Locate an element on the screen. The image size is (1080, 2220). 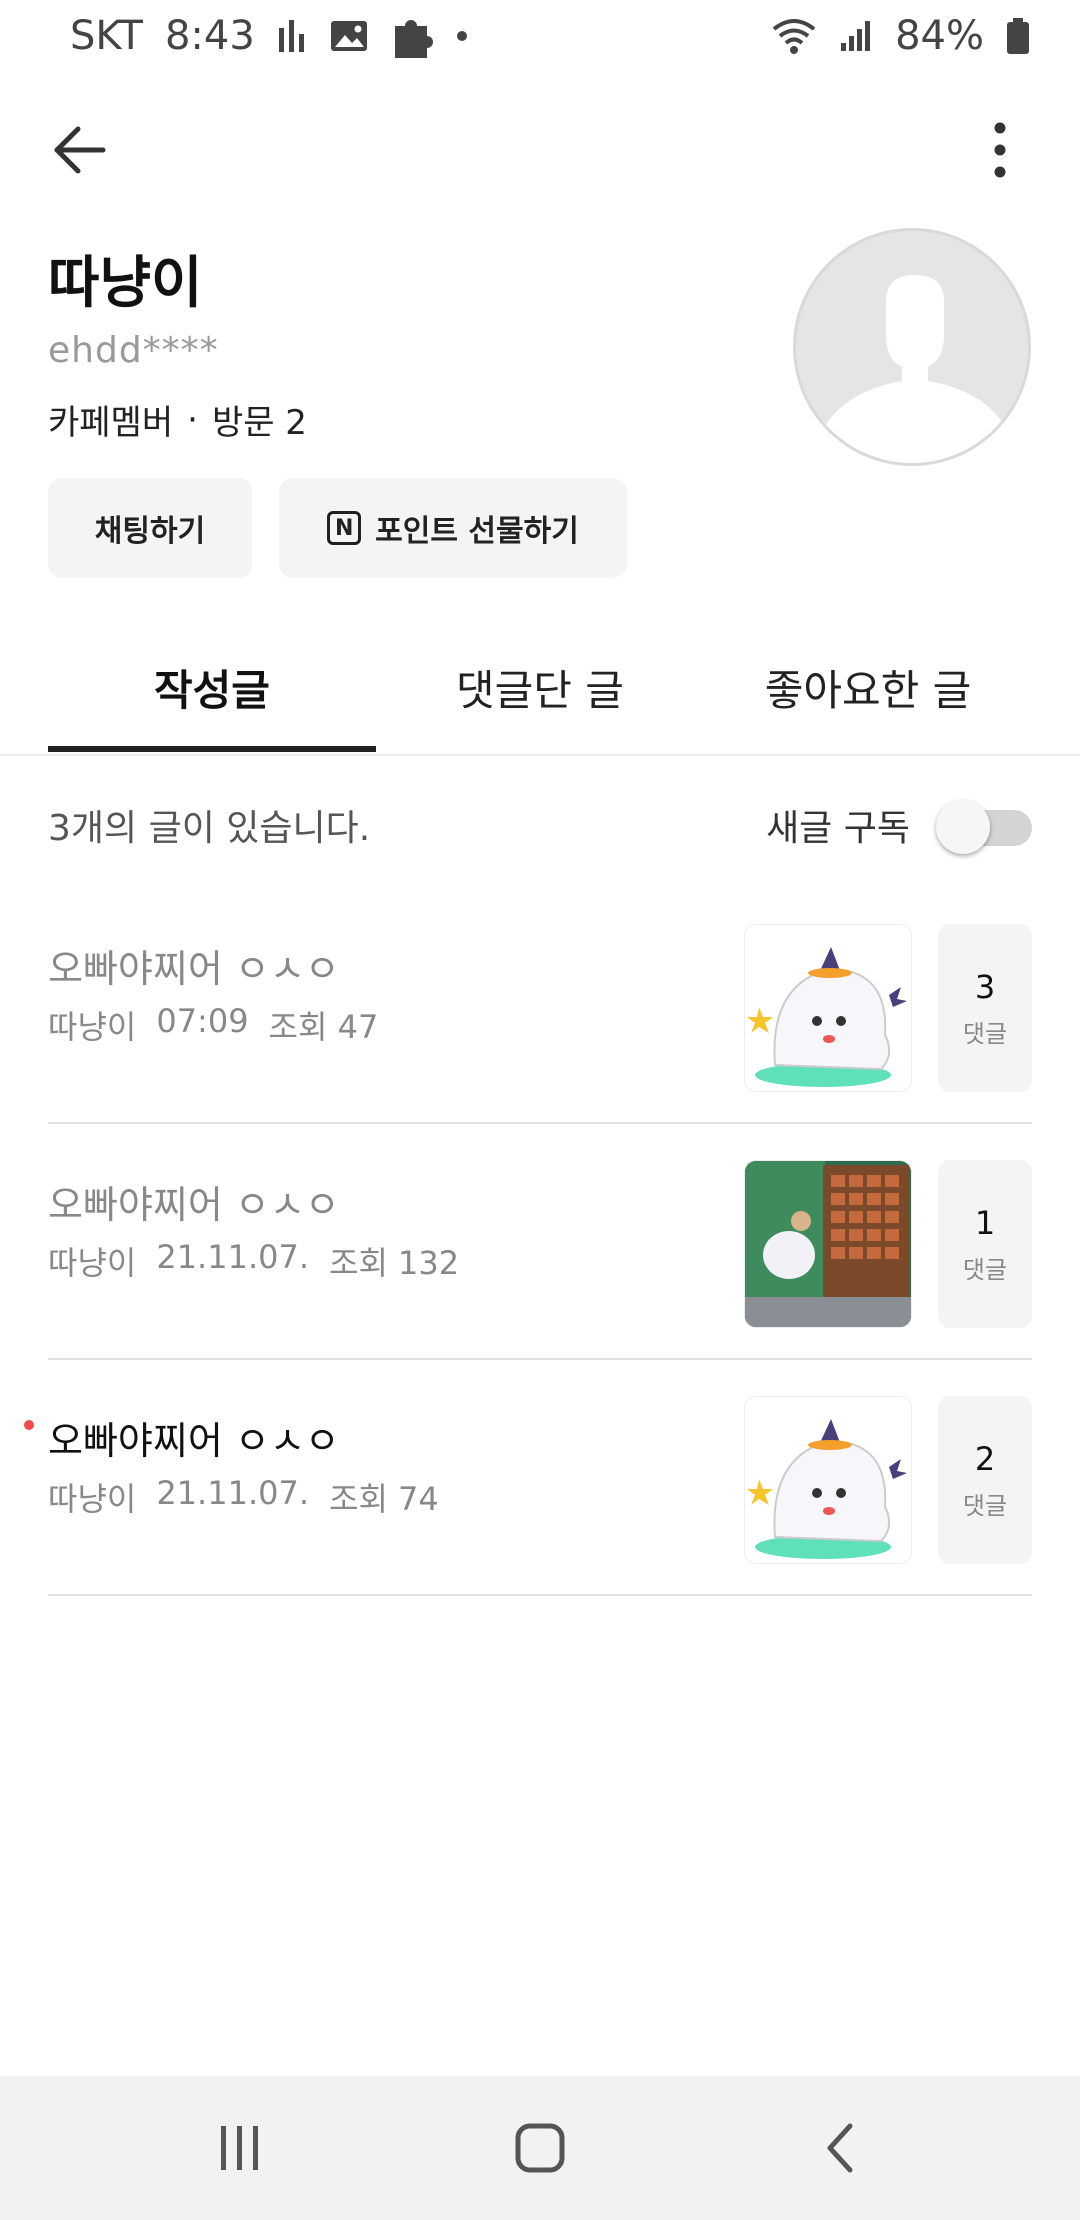
signal-icon is located at coordinates (856, 36).